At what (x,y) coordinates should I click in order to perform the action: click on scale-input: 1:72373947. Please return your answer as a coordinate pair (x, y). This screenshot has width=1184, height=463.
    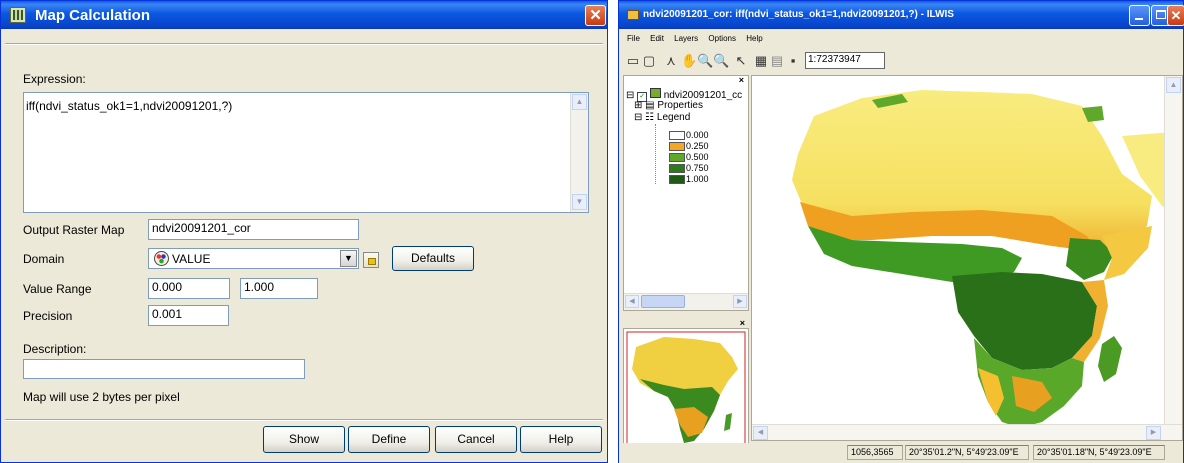
    Looking at the image, I should click on (845, 60).